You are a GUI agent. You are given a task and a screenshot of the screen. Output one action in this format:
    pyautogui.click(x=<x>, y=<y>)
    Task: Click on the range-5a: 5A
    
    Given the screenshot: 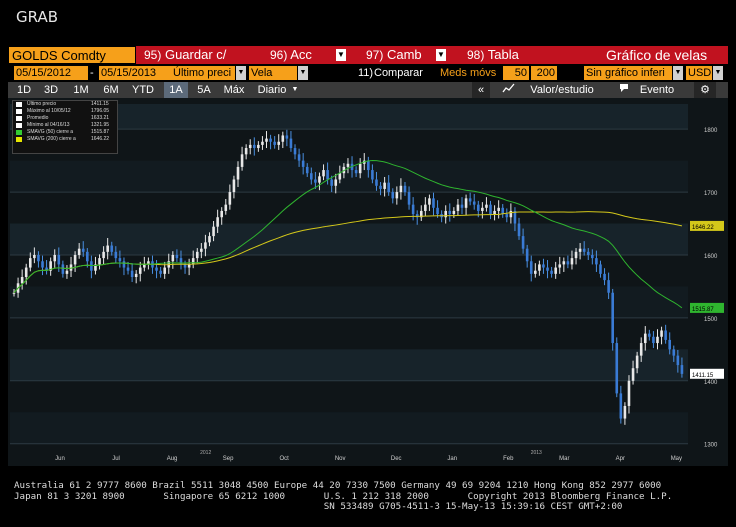 What is the action you would take?
    pyautogui.click(x=204, y=90)
    